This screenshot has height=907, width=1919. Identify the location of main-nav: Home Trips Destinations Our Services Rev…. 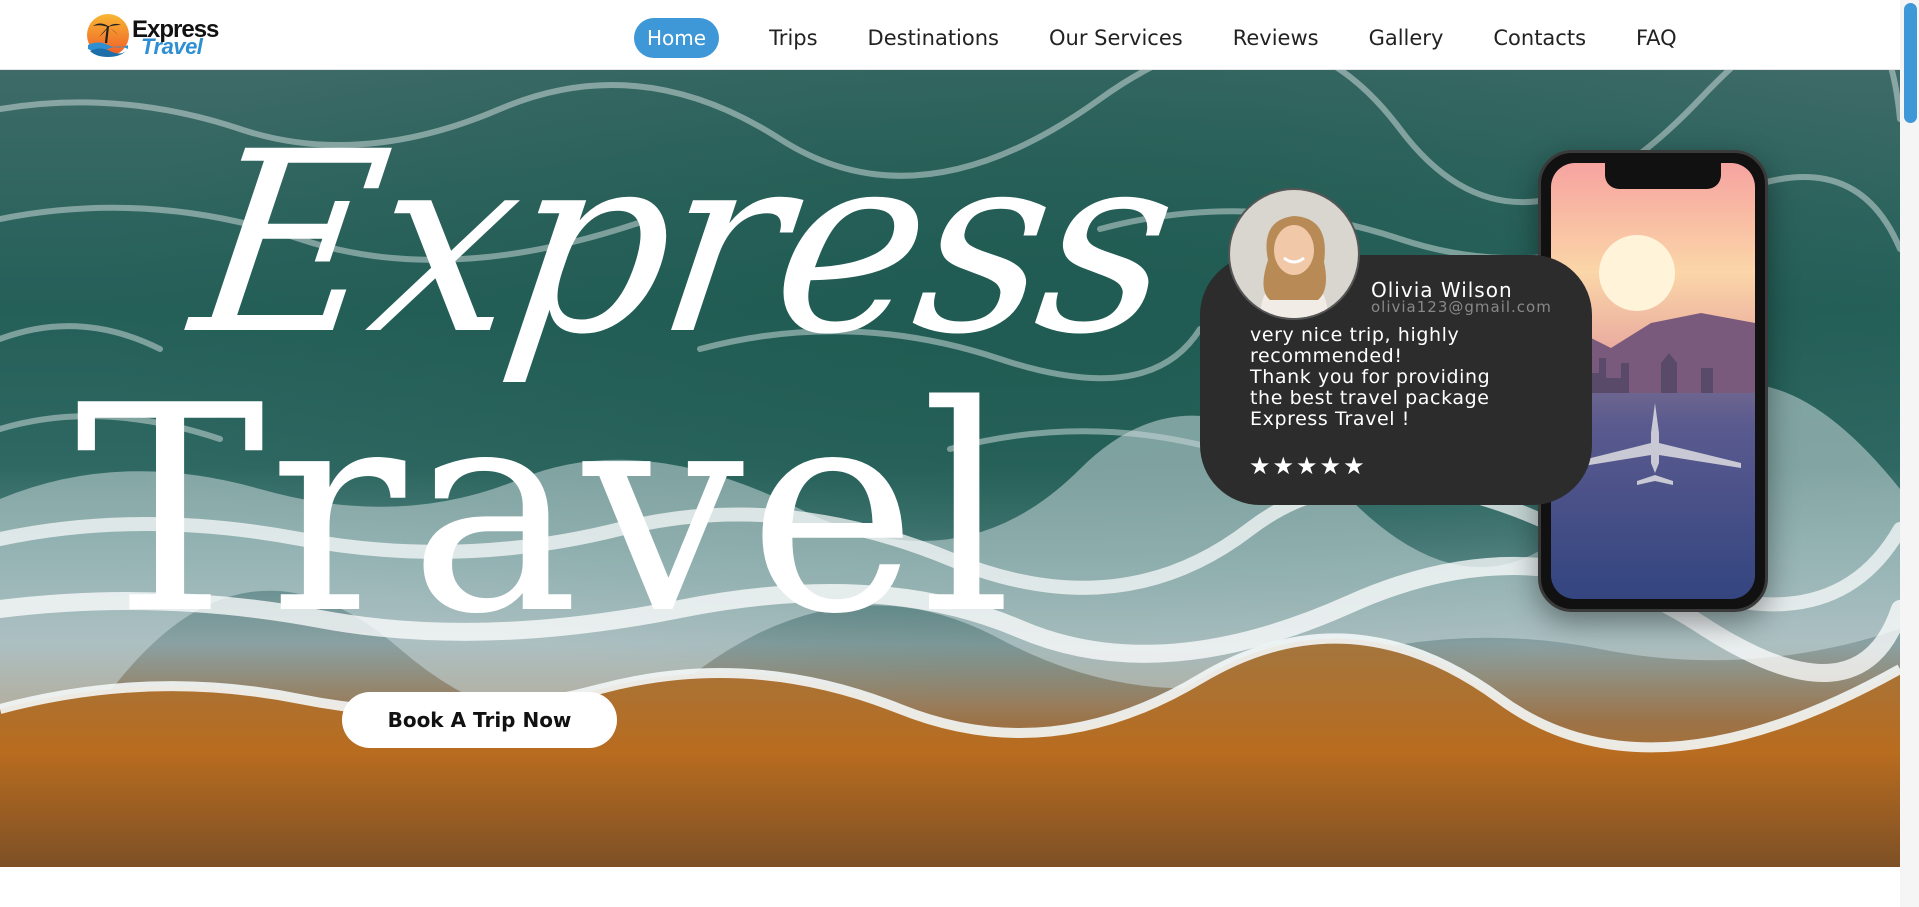
(1180, 38).